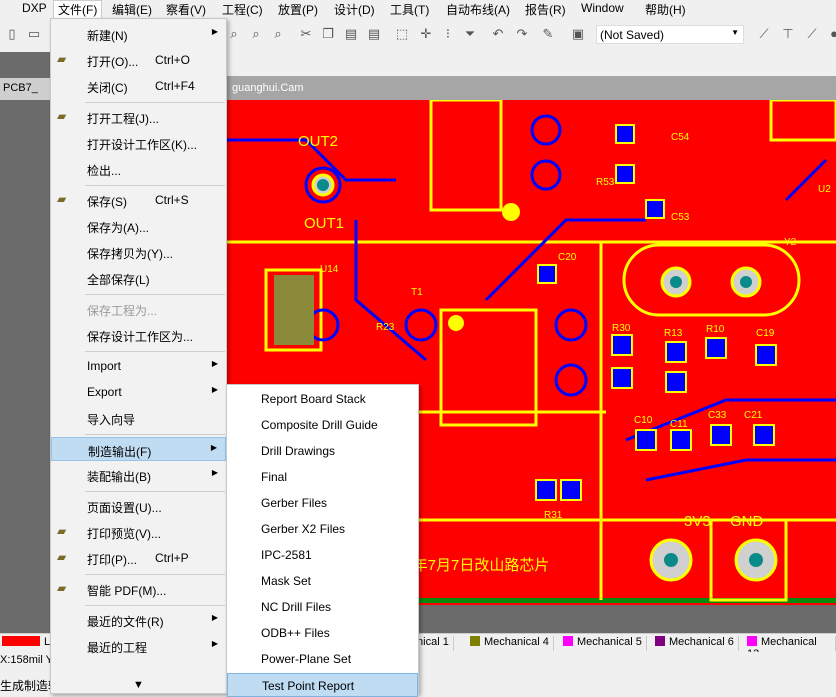  I want to click on file-menu-item: ▰ 打开(O)... Ctrl+O, so click(138, 60).